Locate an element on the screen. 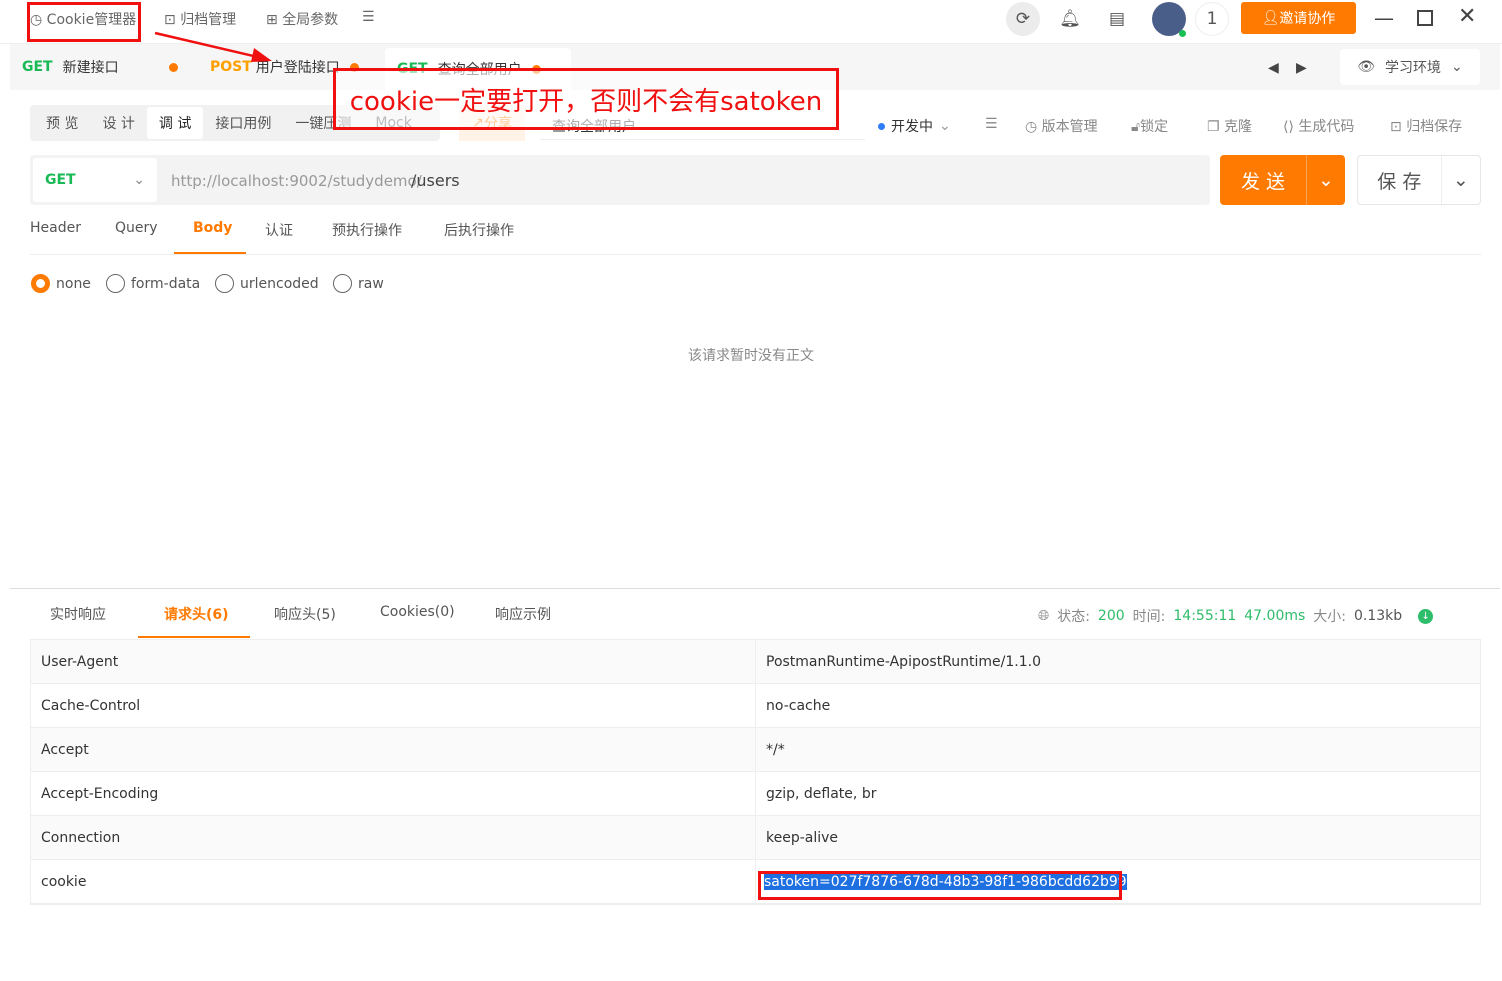  version-button: ◷ 版本管理 is located at coordinates (1061, 126).